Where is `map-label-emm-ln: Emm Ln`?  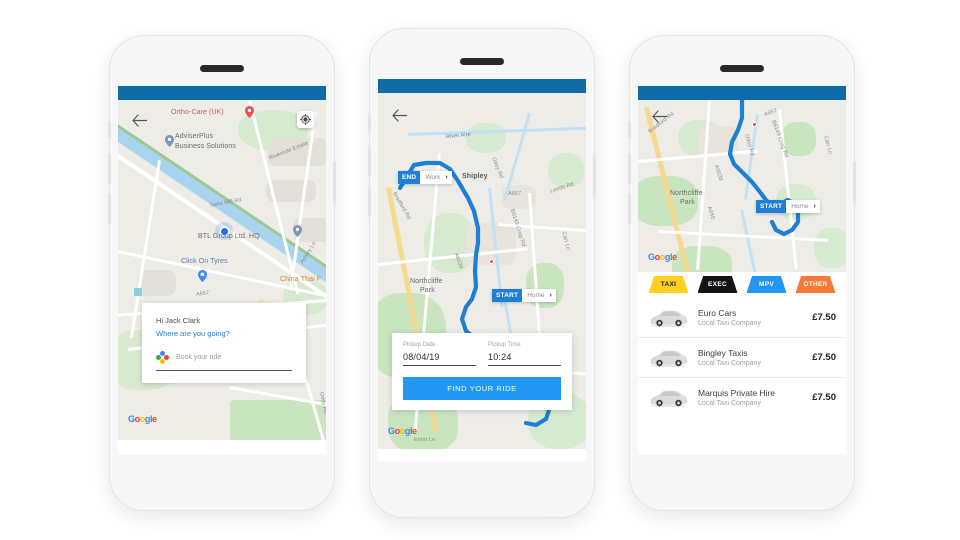
map-label-emm-ln: Emm Ln is located at coordinates (425, 440).